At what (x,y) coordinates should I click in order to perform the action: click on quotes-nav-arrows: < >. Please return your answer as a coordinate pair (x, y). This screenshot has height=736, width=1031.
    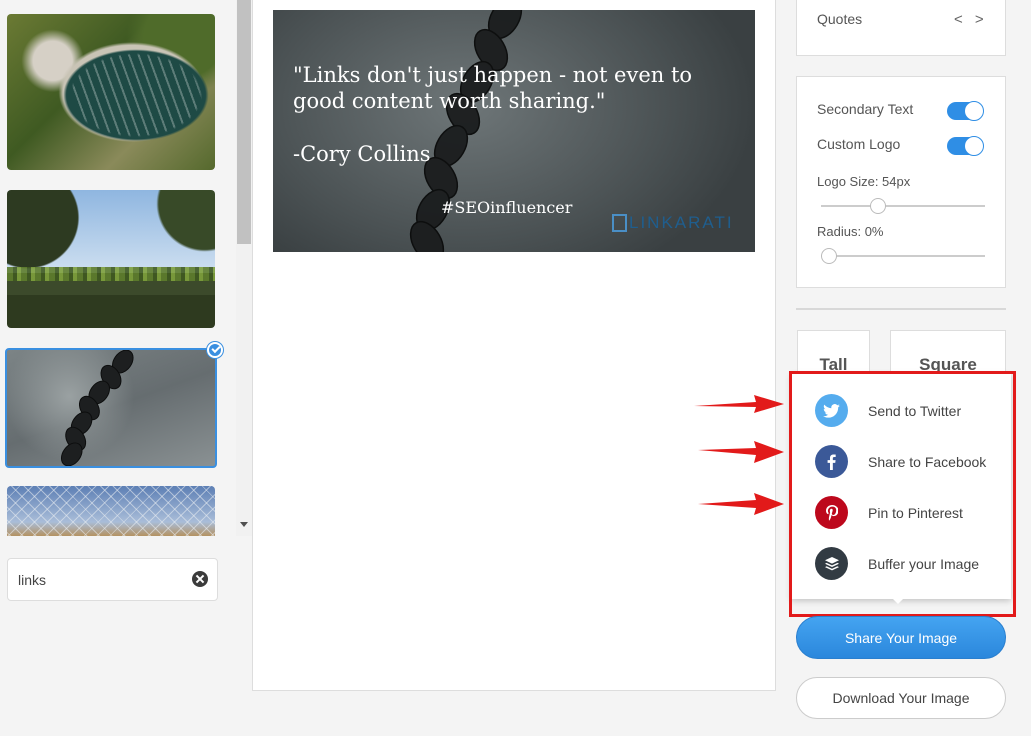
    Looking at the image, I should click on (971, 19).